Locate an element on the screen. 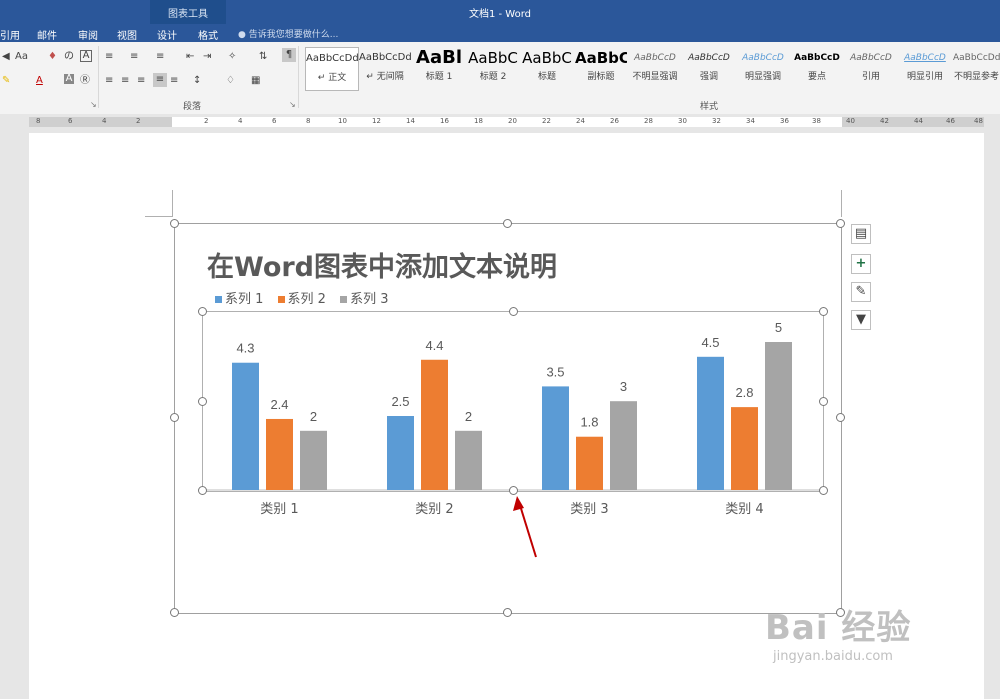 Image resolution: width=1000 pixels, height=699 pixels. annotation-arrow-icon is located at coordinates (527, 529).